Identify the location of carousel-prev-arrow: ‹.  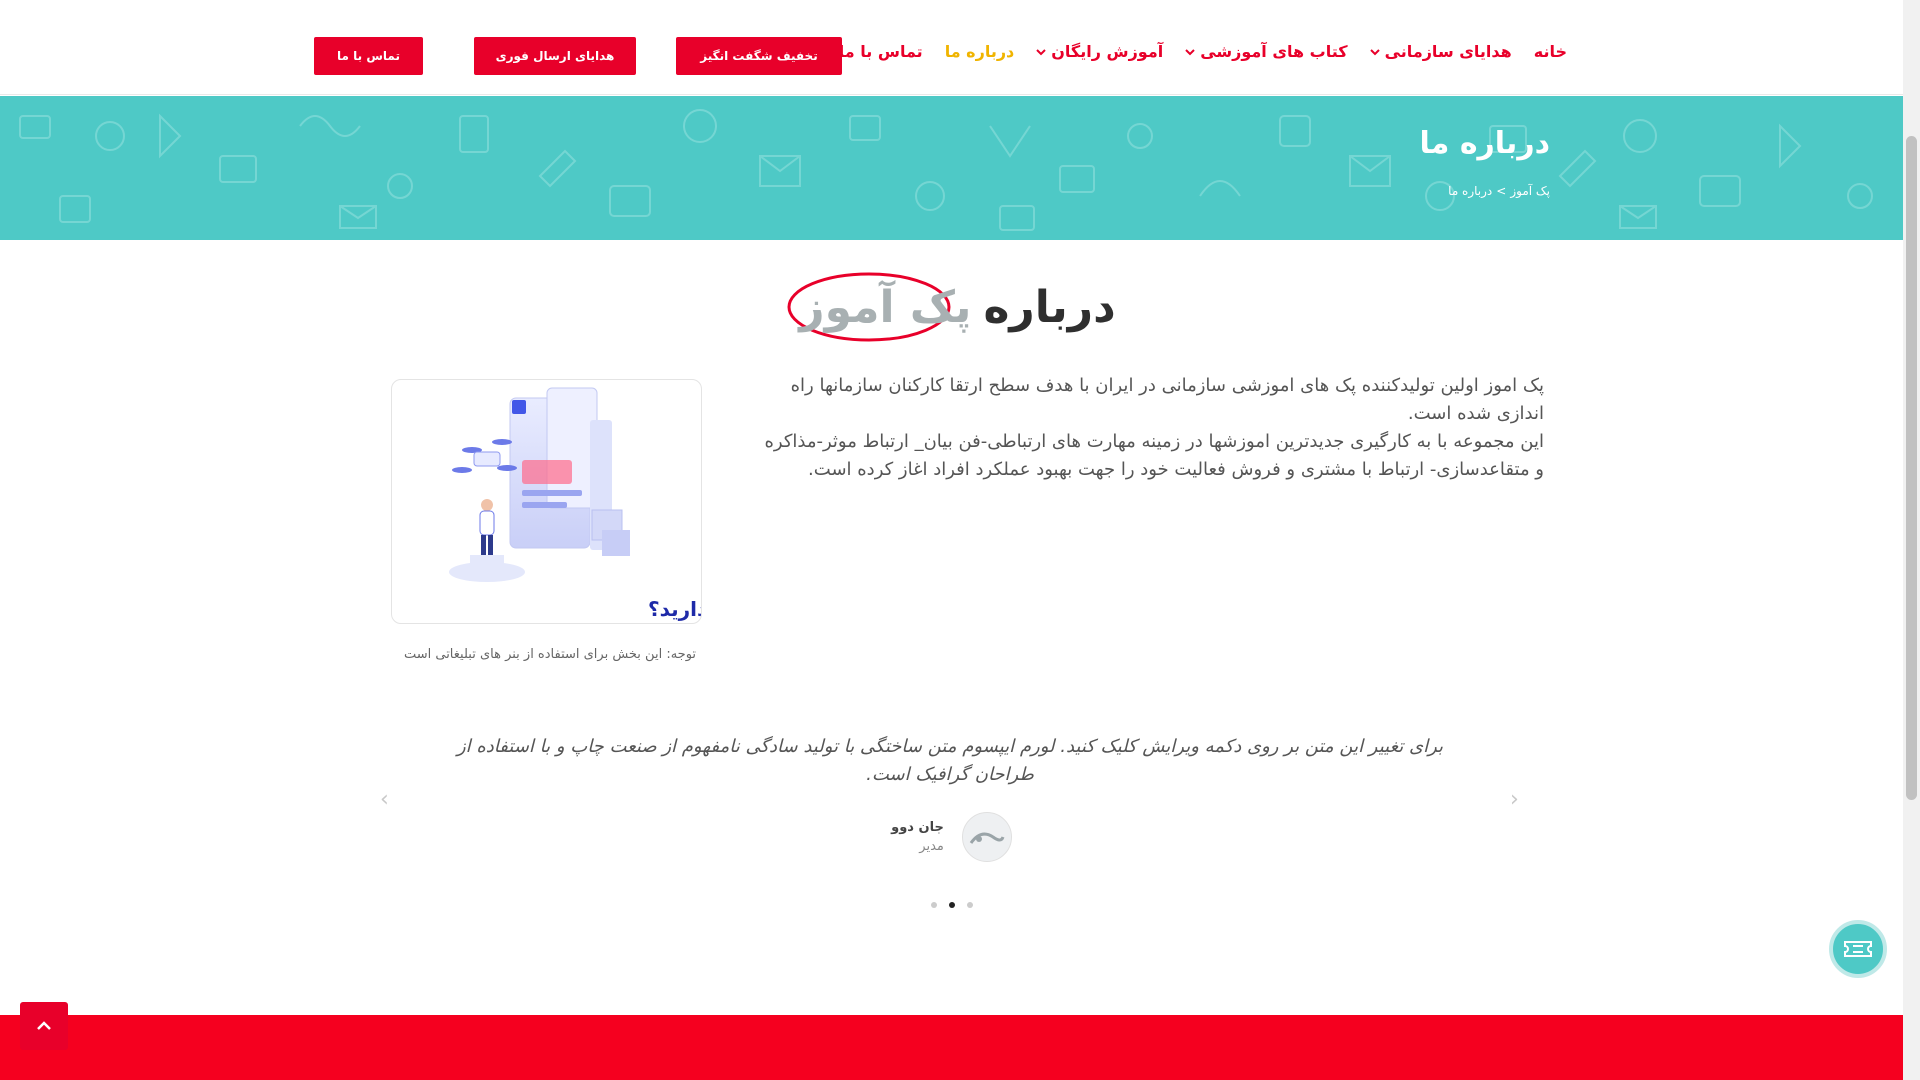
(384, 799).